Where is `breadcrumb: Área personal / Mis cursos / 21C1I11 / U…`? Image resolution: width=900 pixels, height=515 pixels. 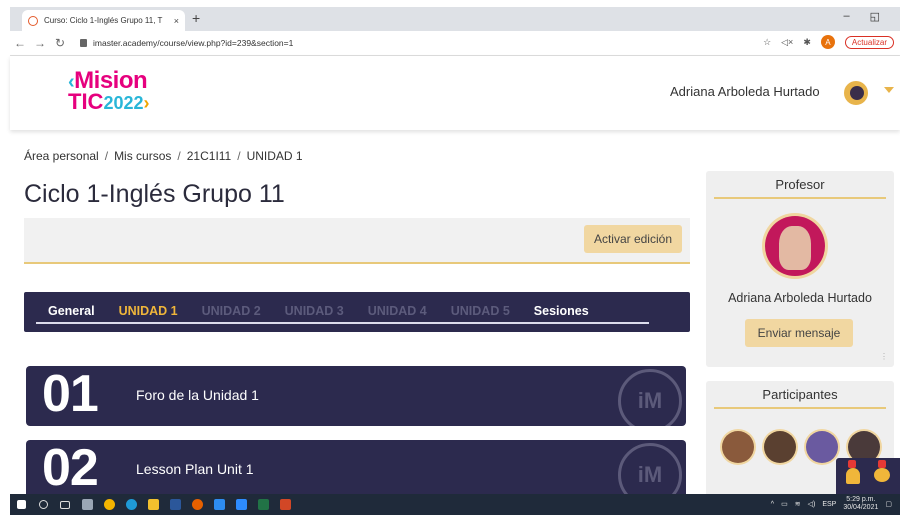 breadcrumb: Área personal / Mis cursos / 21C1I11 / U… is located at coordinates (163, 156).